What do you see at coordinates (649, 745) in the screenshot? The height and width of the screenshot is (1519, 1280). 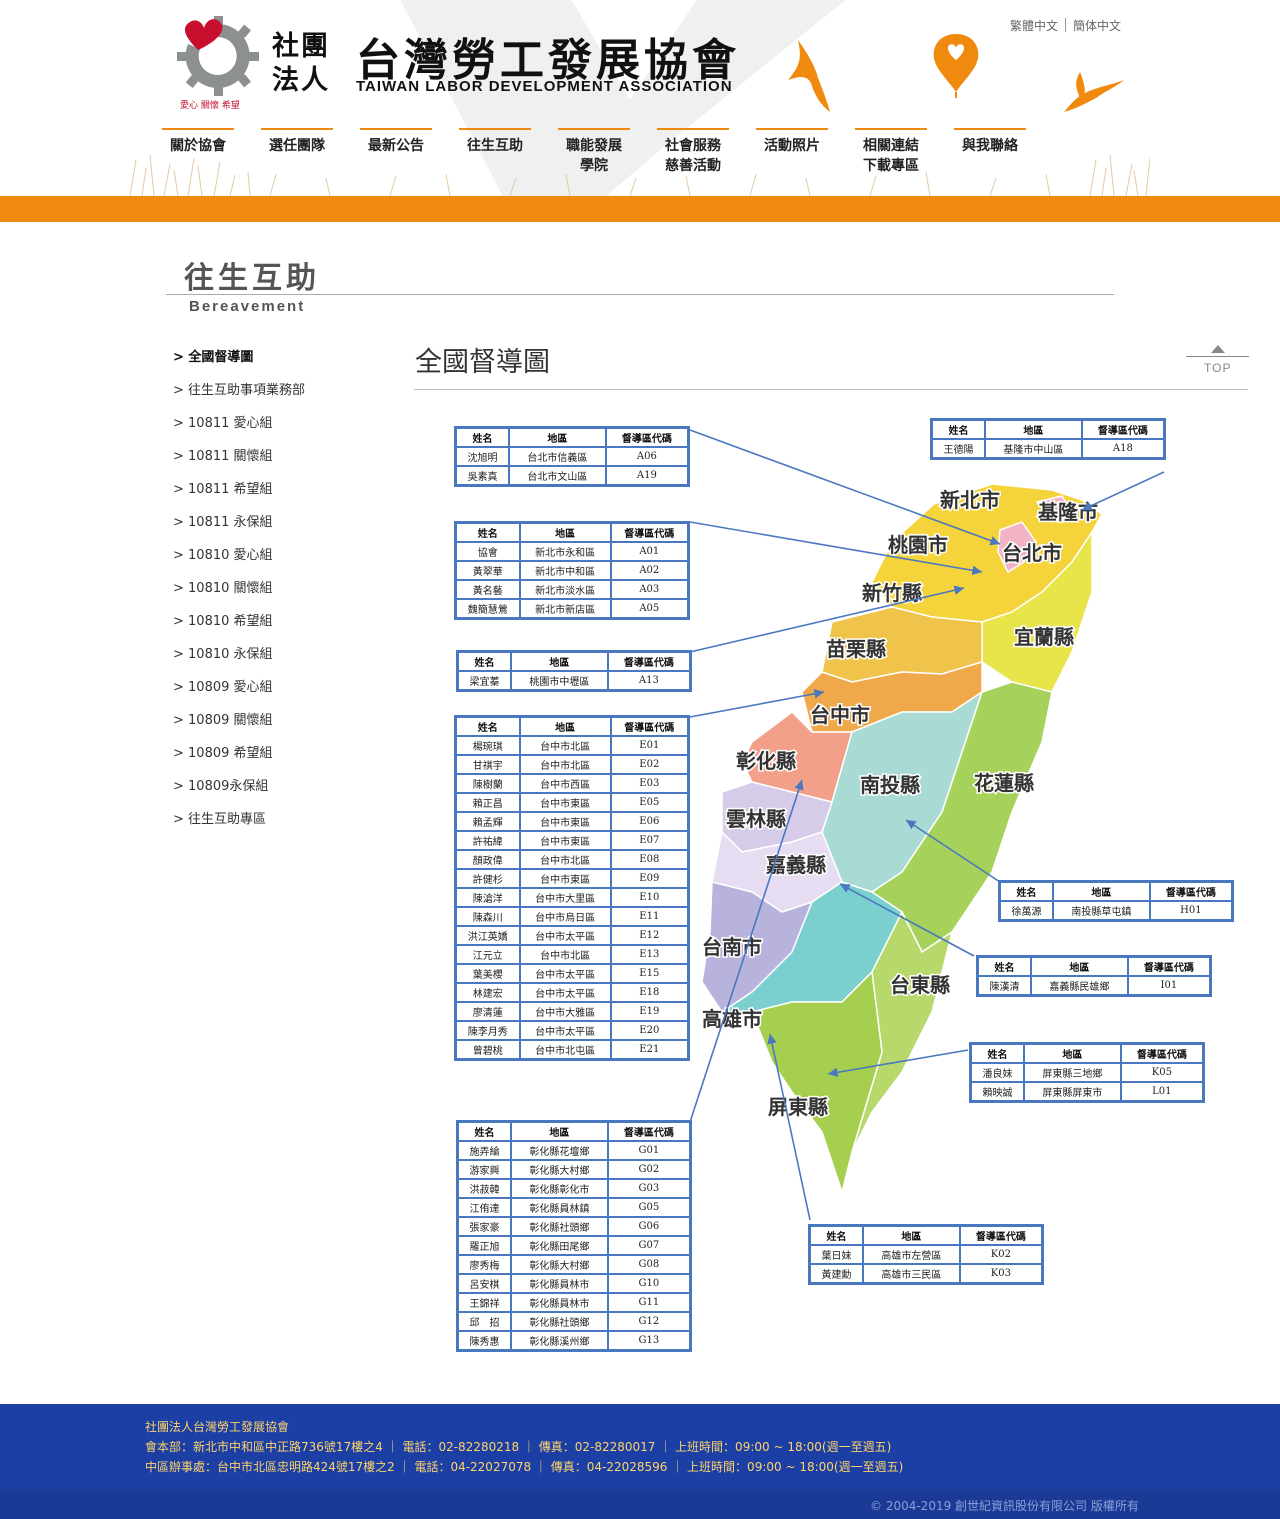 I see `table-cell: E01` at bounding box center [649, 745].